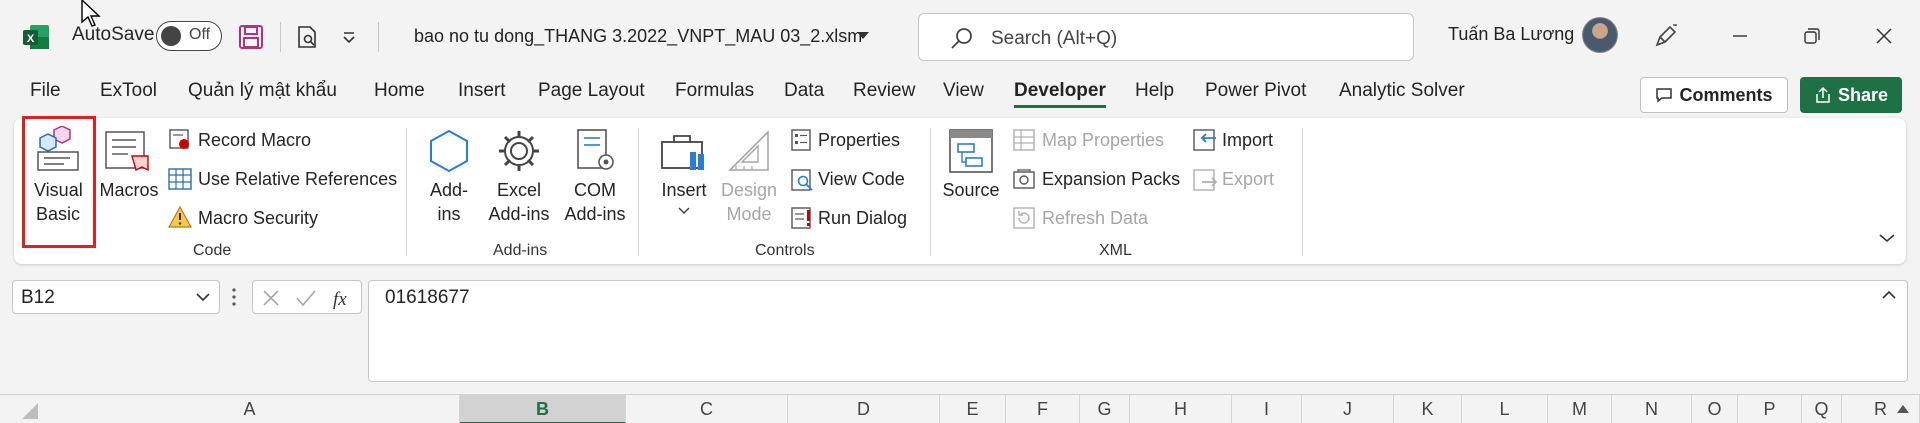 This screenshot has height=423, width=1920. Describe the element at coordinates (1823, 94) in the screenshot. I see `share-icon` at that location.